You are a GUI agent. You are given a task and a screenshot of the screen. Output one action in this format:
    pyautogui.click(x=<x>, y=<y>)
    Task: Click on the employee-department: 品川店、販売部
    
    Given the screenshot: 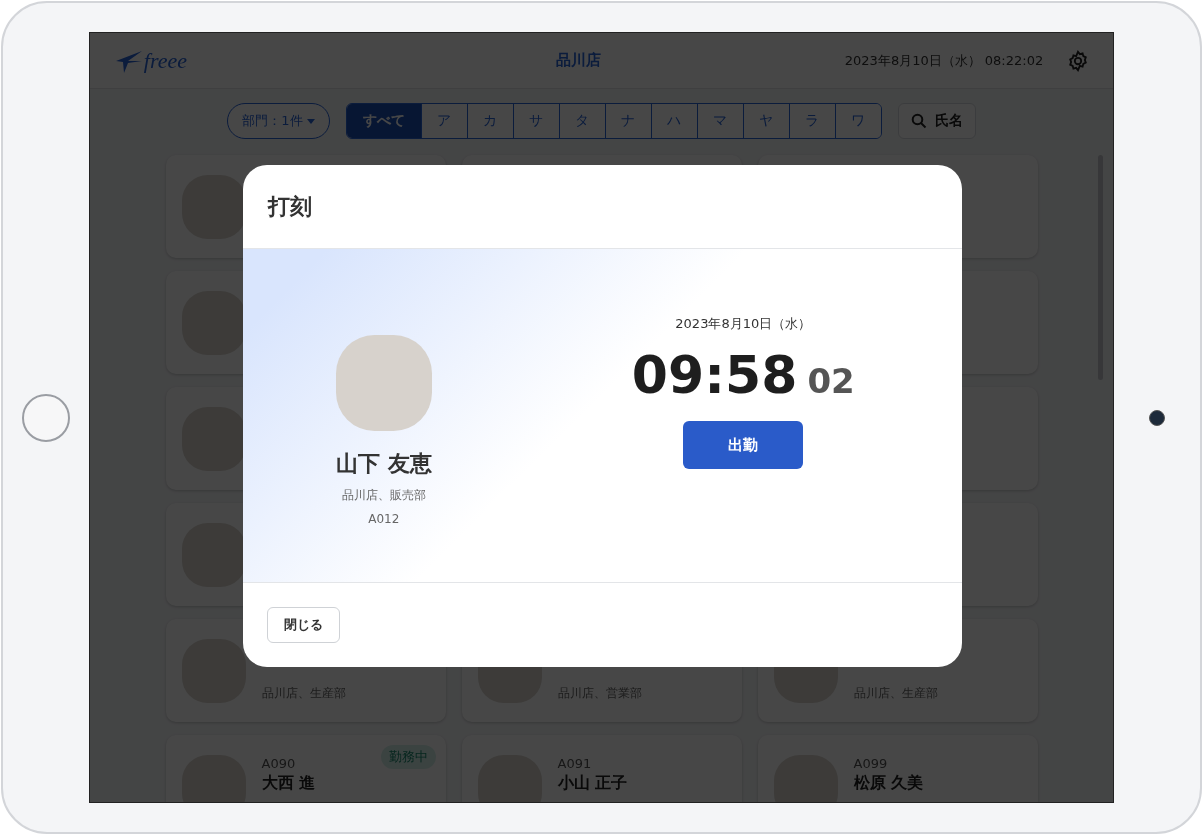 What is the action you would take?
    pyautogui.click(x=383, y=495)
    